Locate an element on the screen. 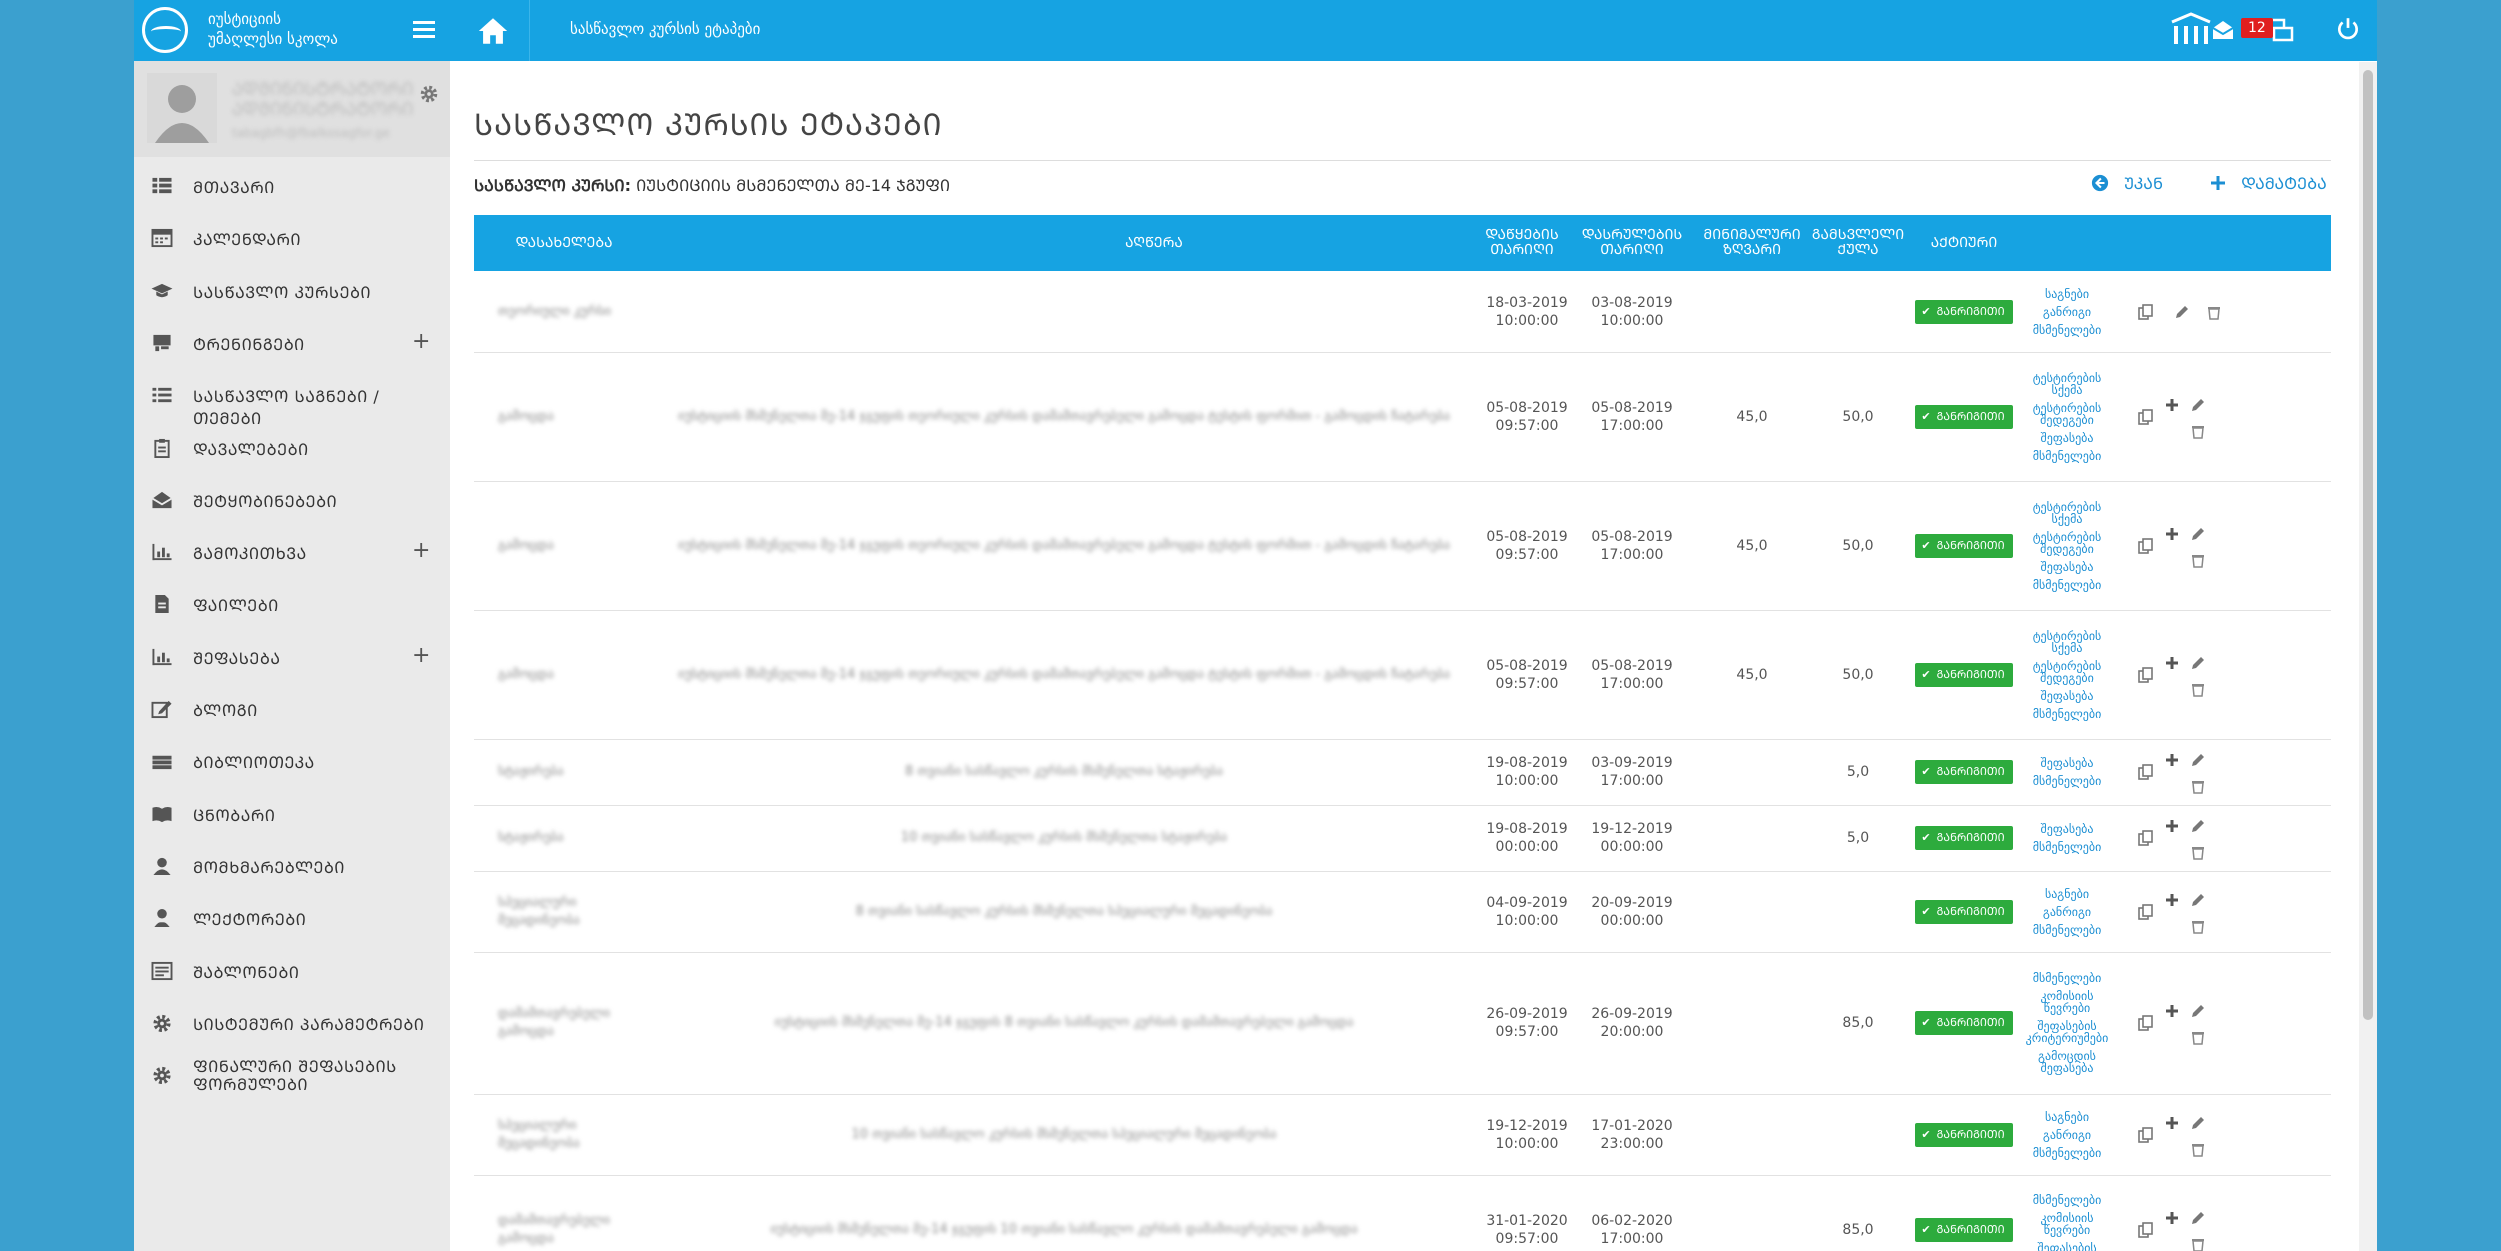  sidebar-item: ᲑᲘᲑᲚᲘᲝᲗᲔᲙᲐ is located at coordinates (292, 761).